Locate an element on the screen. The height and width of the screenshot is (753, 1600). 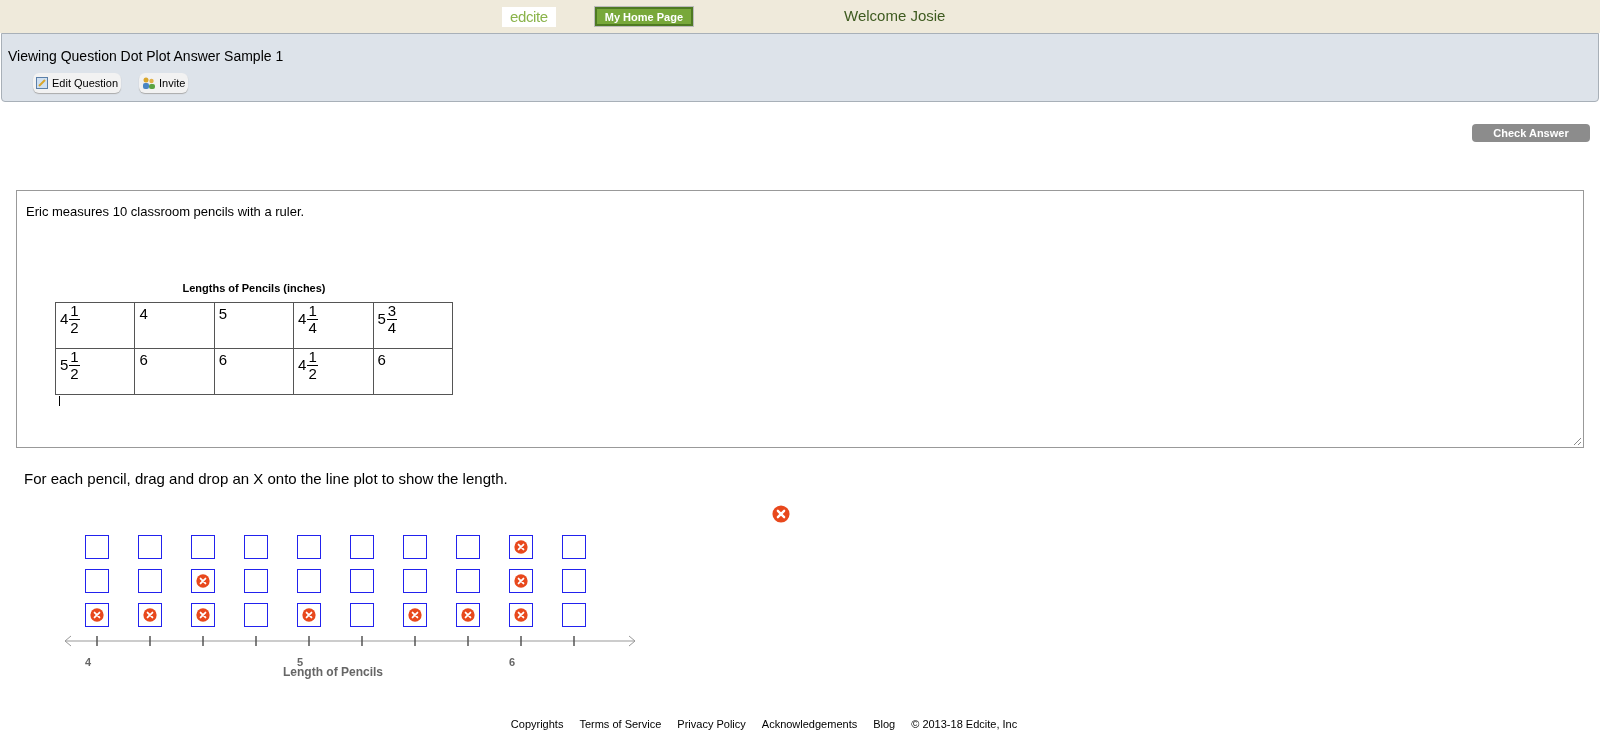
tick-label: 5 is located at coordinates (300, 661).